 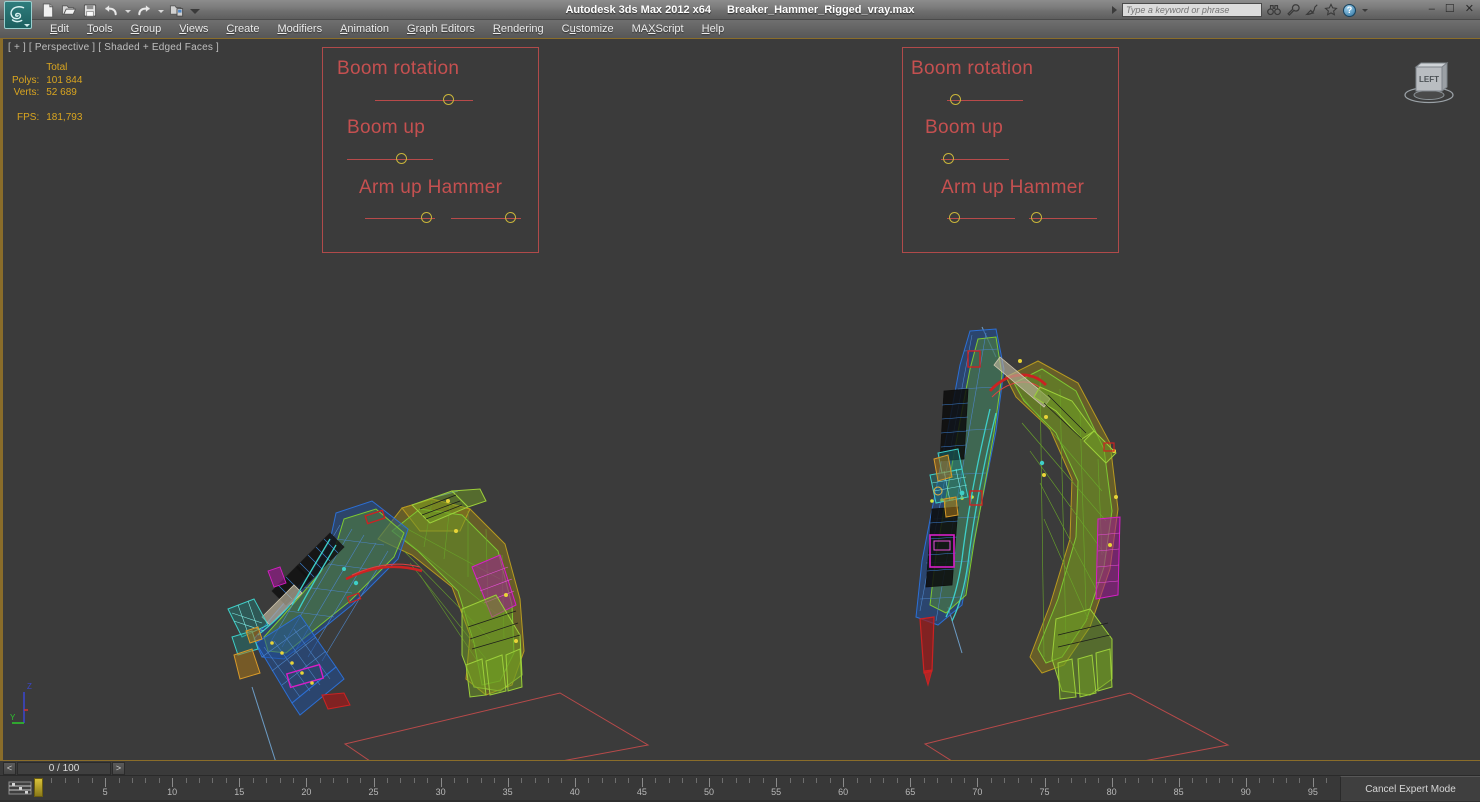 What do you see at coordinates (588, 29) in the screenshot?
I see `menu-item-customize: Customize` at bounding box center [588, 29].